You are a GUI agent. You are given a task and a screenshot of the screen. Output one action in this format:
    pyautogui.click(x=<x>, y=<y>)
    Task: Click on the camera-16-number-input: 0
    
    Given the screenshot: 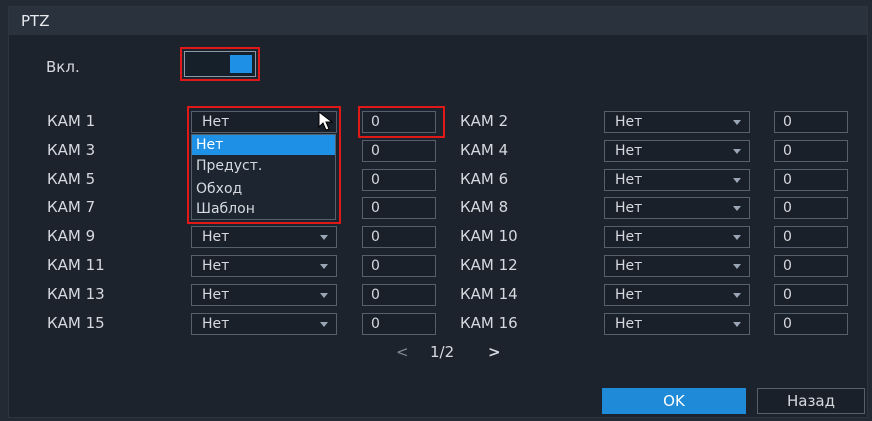 What is the action you would take?
    pyautogui.click(x=811, y=324)
    